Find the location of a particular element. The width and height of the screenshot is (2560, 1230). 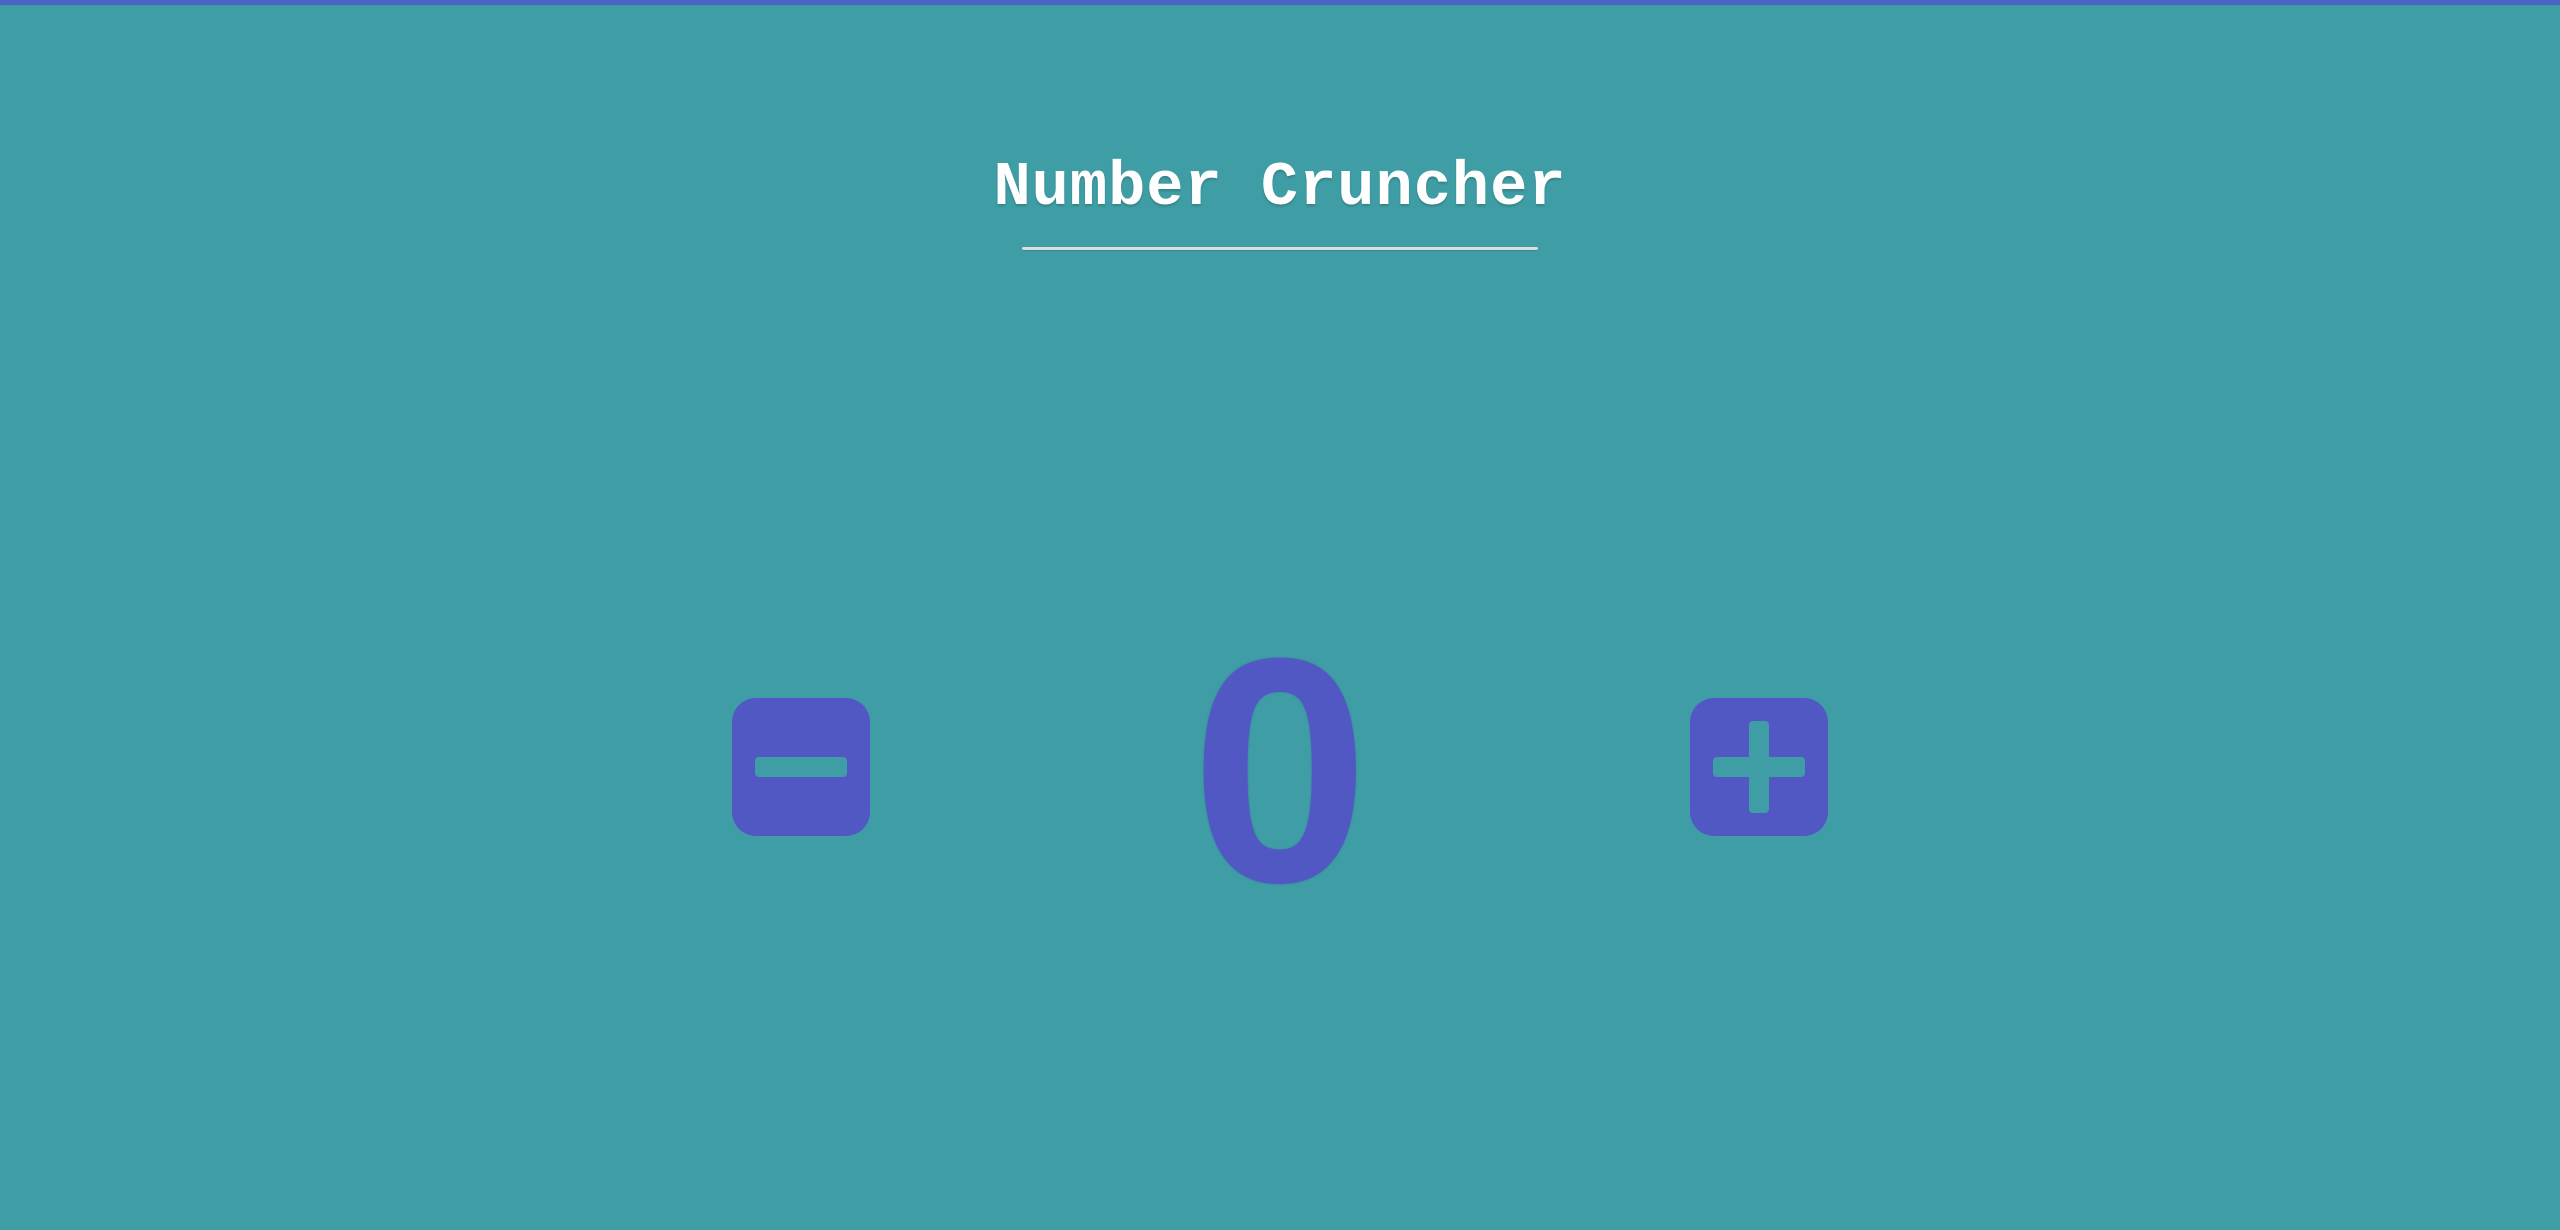

increment-button is located at coordinates (1759, 767).